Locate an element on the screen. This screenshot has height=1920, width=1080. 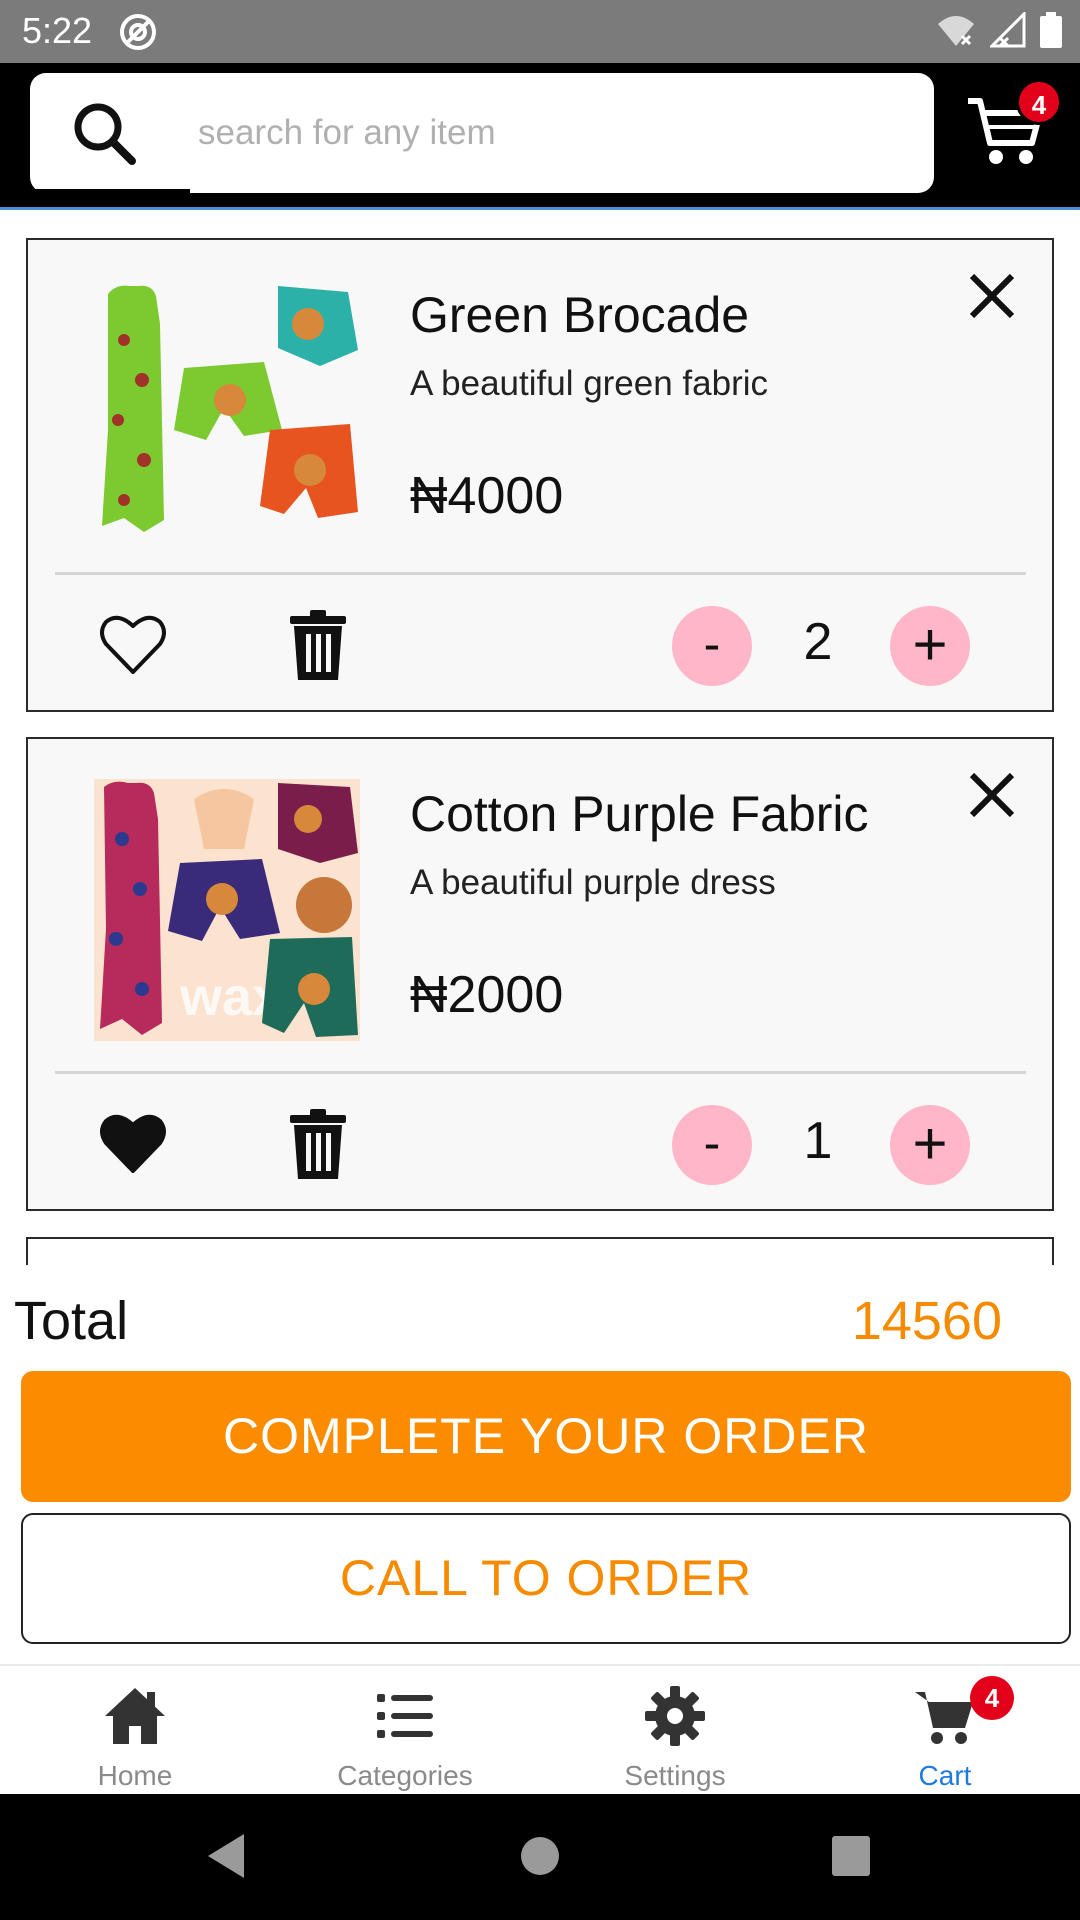
item-description: A beautiful green fabric is located at coordinates (589, 383).